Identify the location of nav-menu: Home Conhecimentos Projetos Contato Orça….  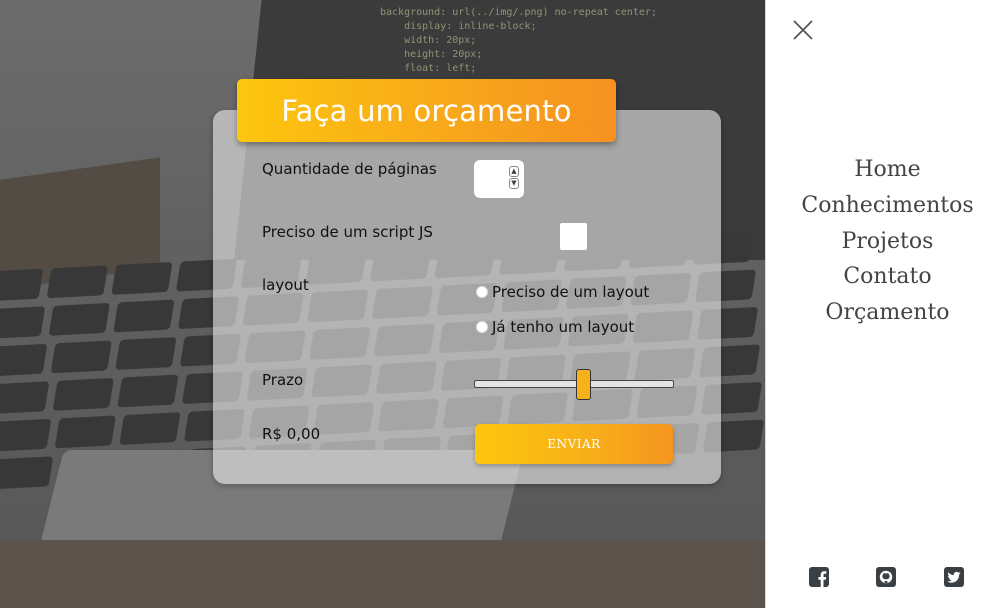
(887, 241).